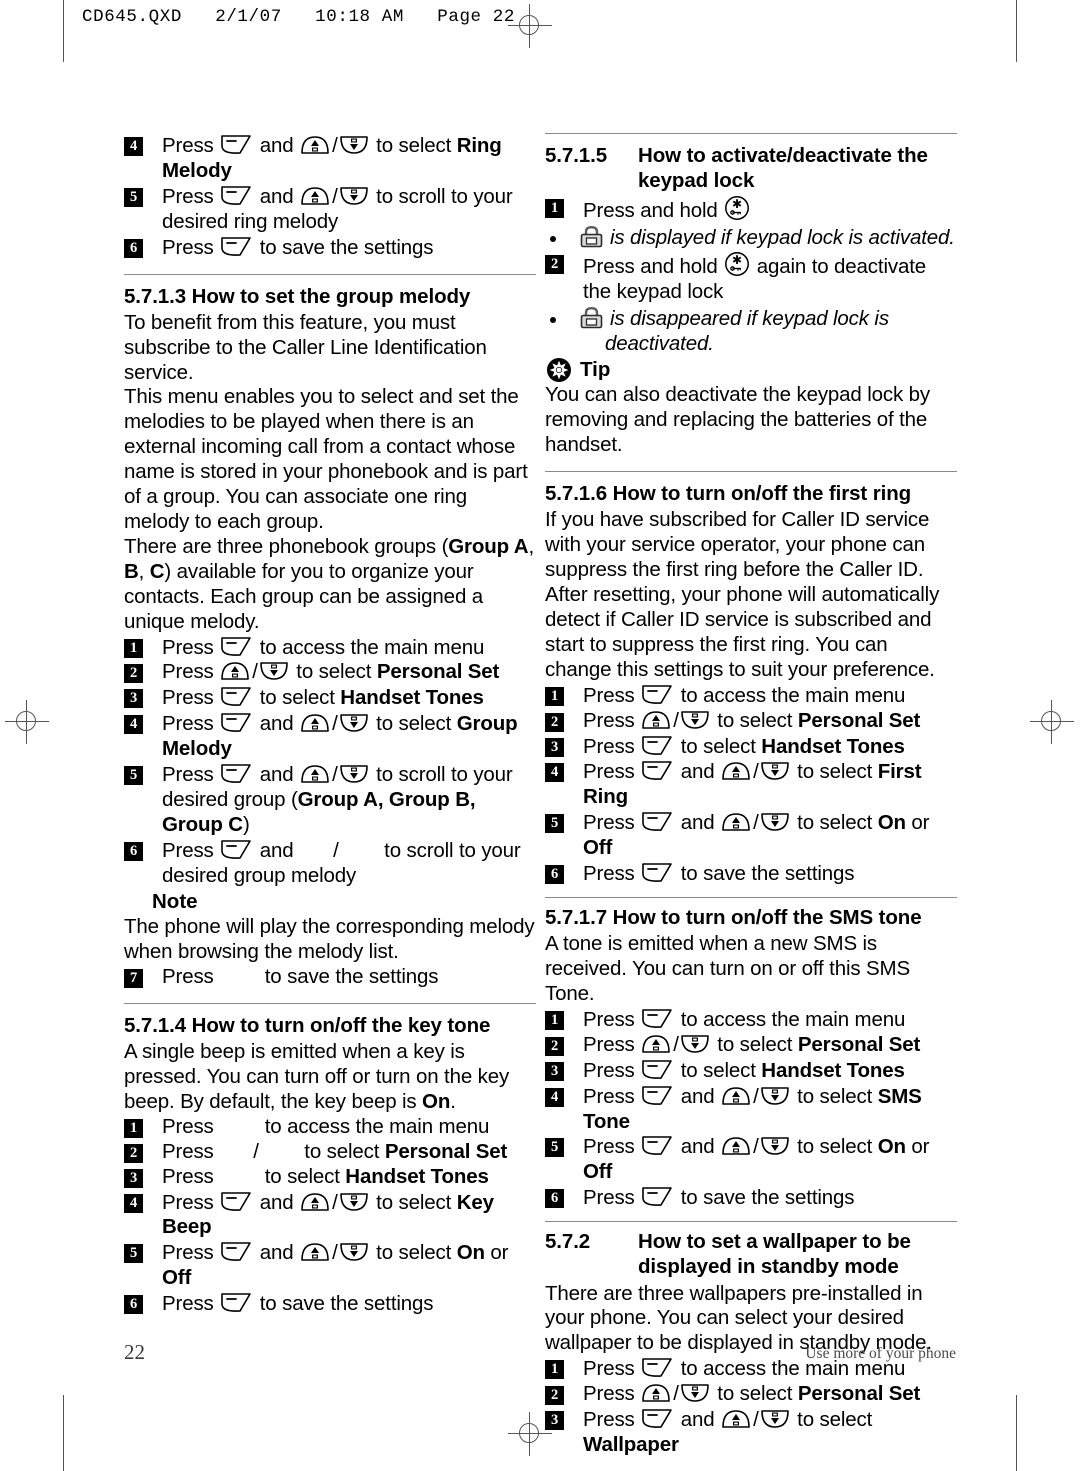 This screenshot has width=1080, height=1471. I want to click on step-text: Press and / to select Ring Melody, so click(332, 158).